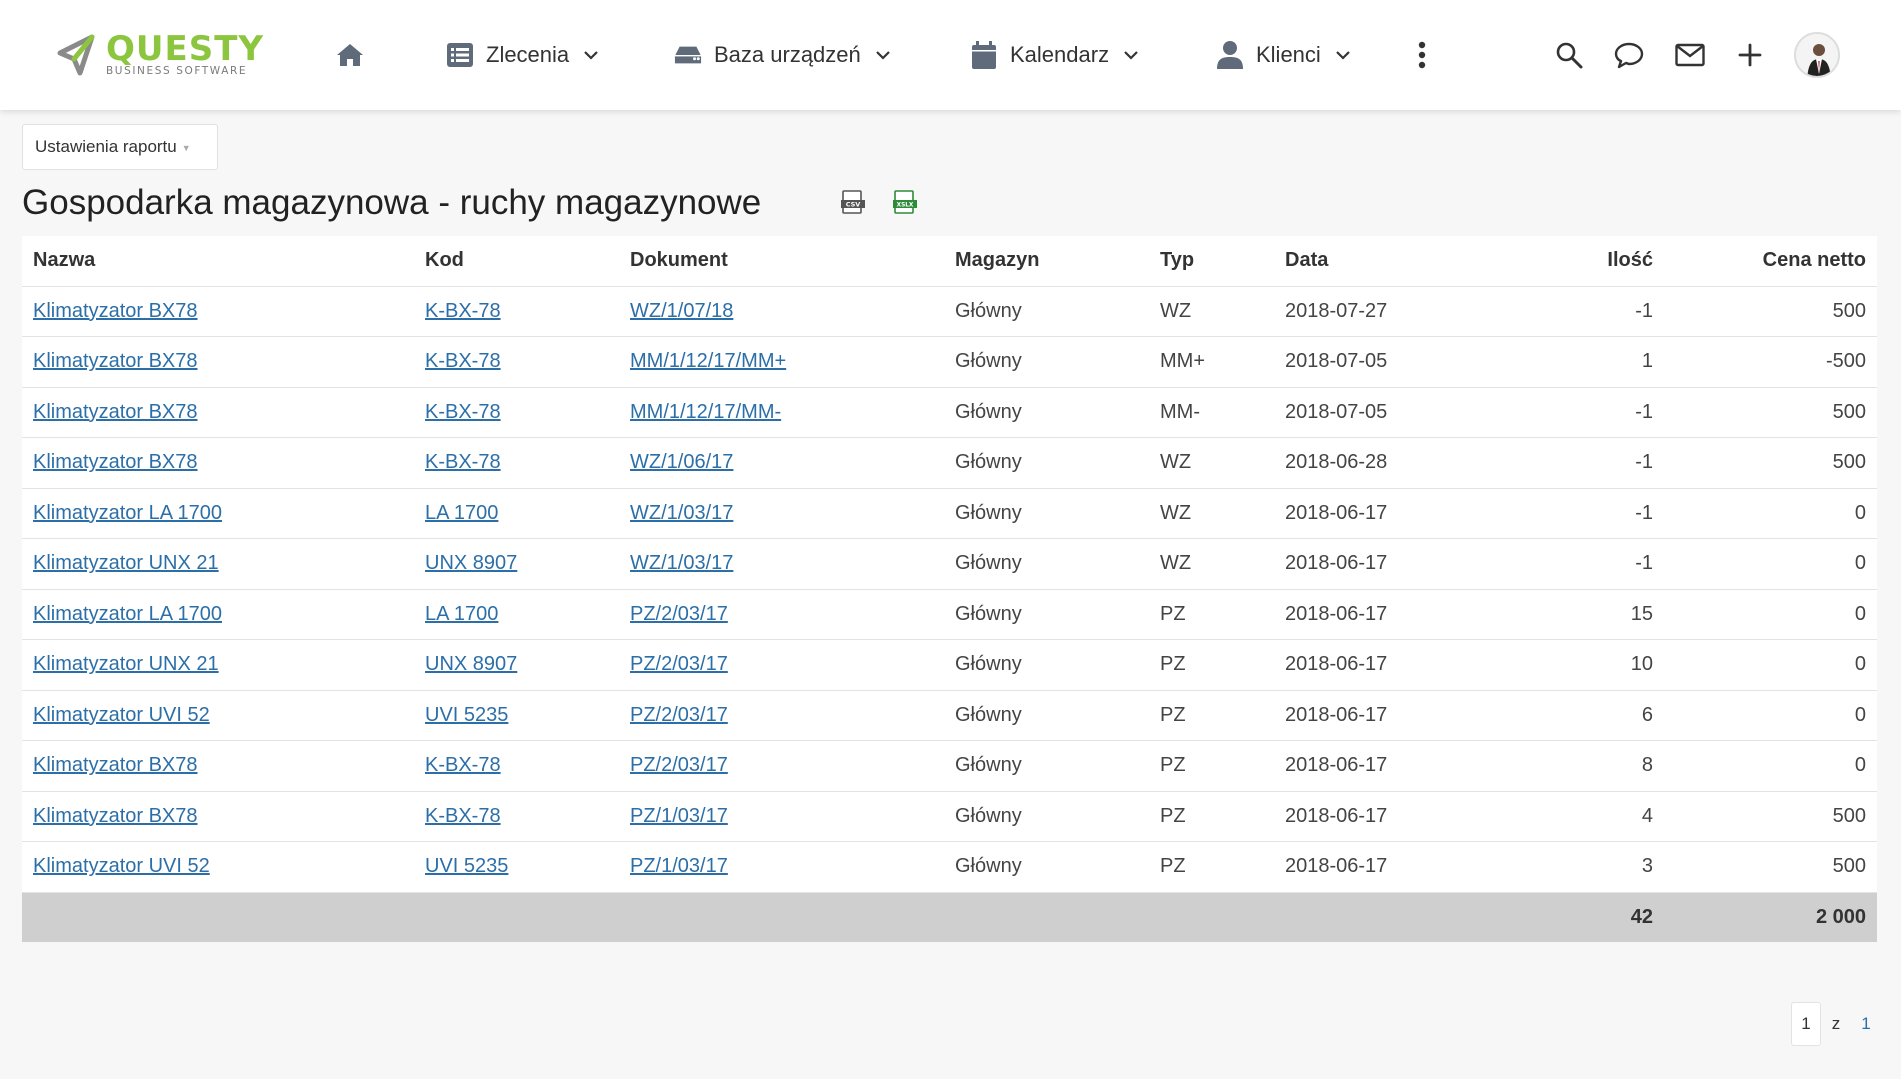 The width and height of the screenshot is (1901, 1079). I want to click on document-link: MM/1/12/17/MM+, so click(708, 361).